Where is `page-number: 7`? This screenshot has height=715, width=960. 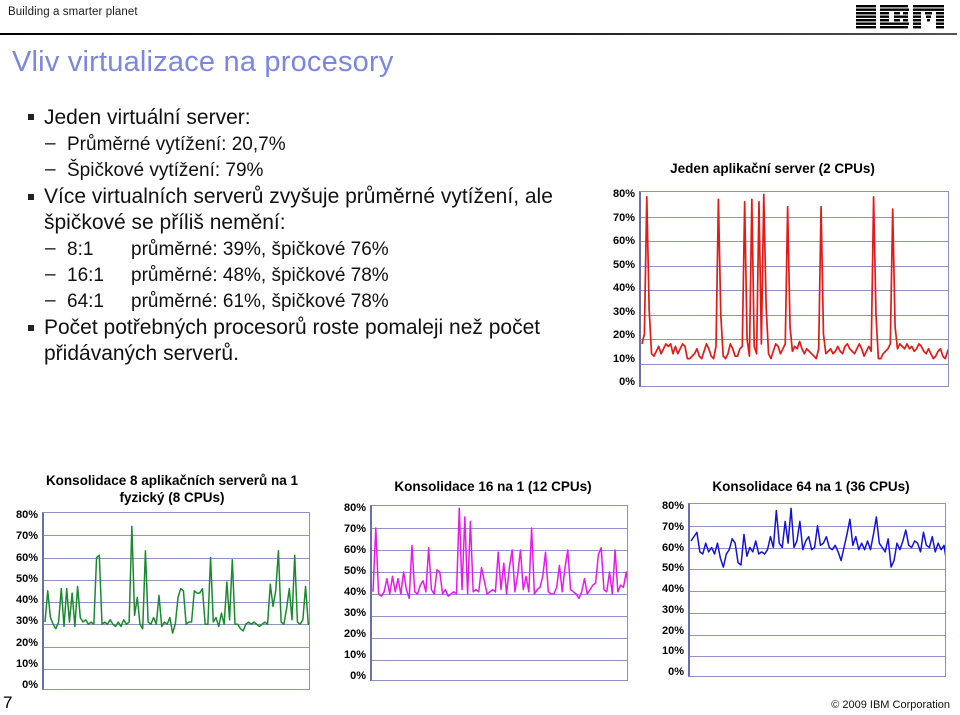
page-number: 7 is located at coordinates (8, 702).